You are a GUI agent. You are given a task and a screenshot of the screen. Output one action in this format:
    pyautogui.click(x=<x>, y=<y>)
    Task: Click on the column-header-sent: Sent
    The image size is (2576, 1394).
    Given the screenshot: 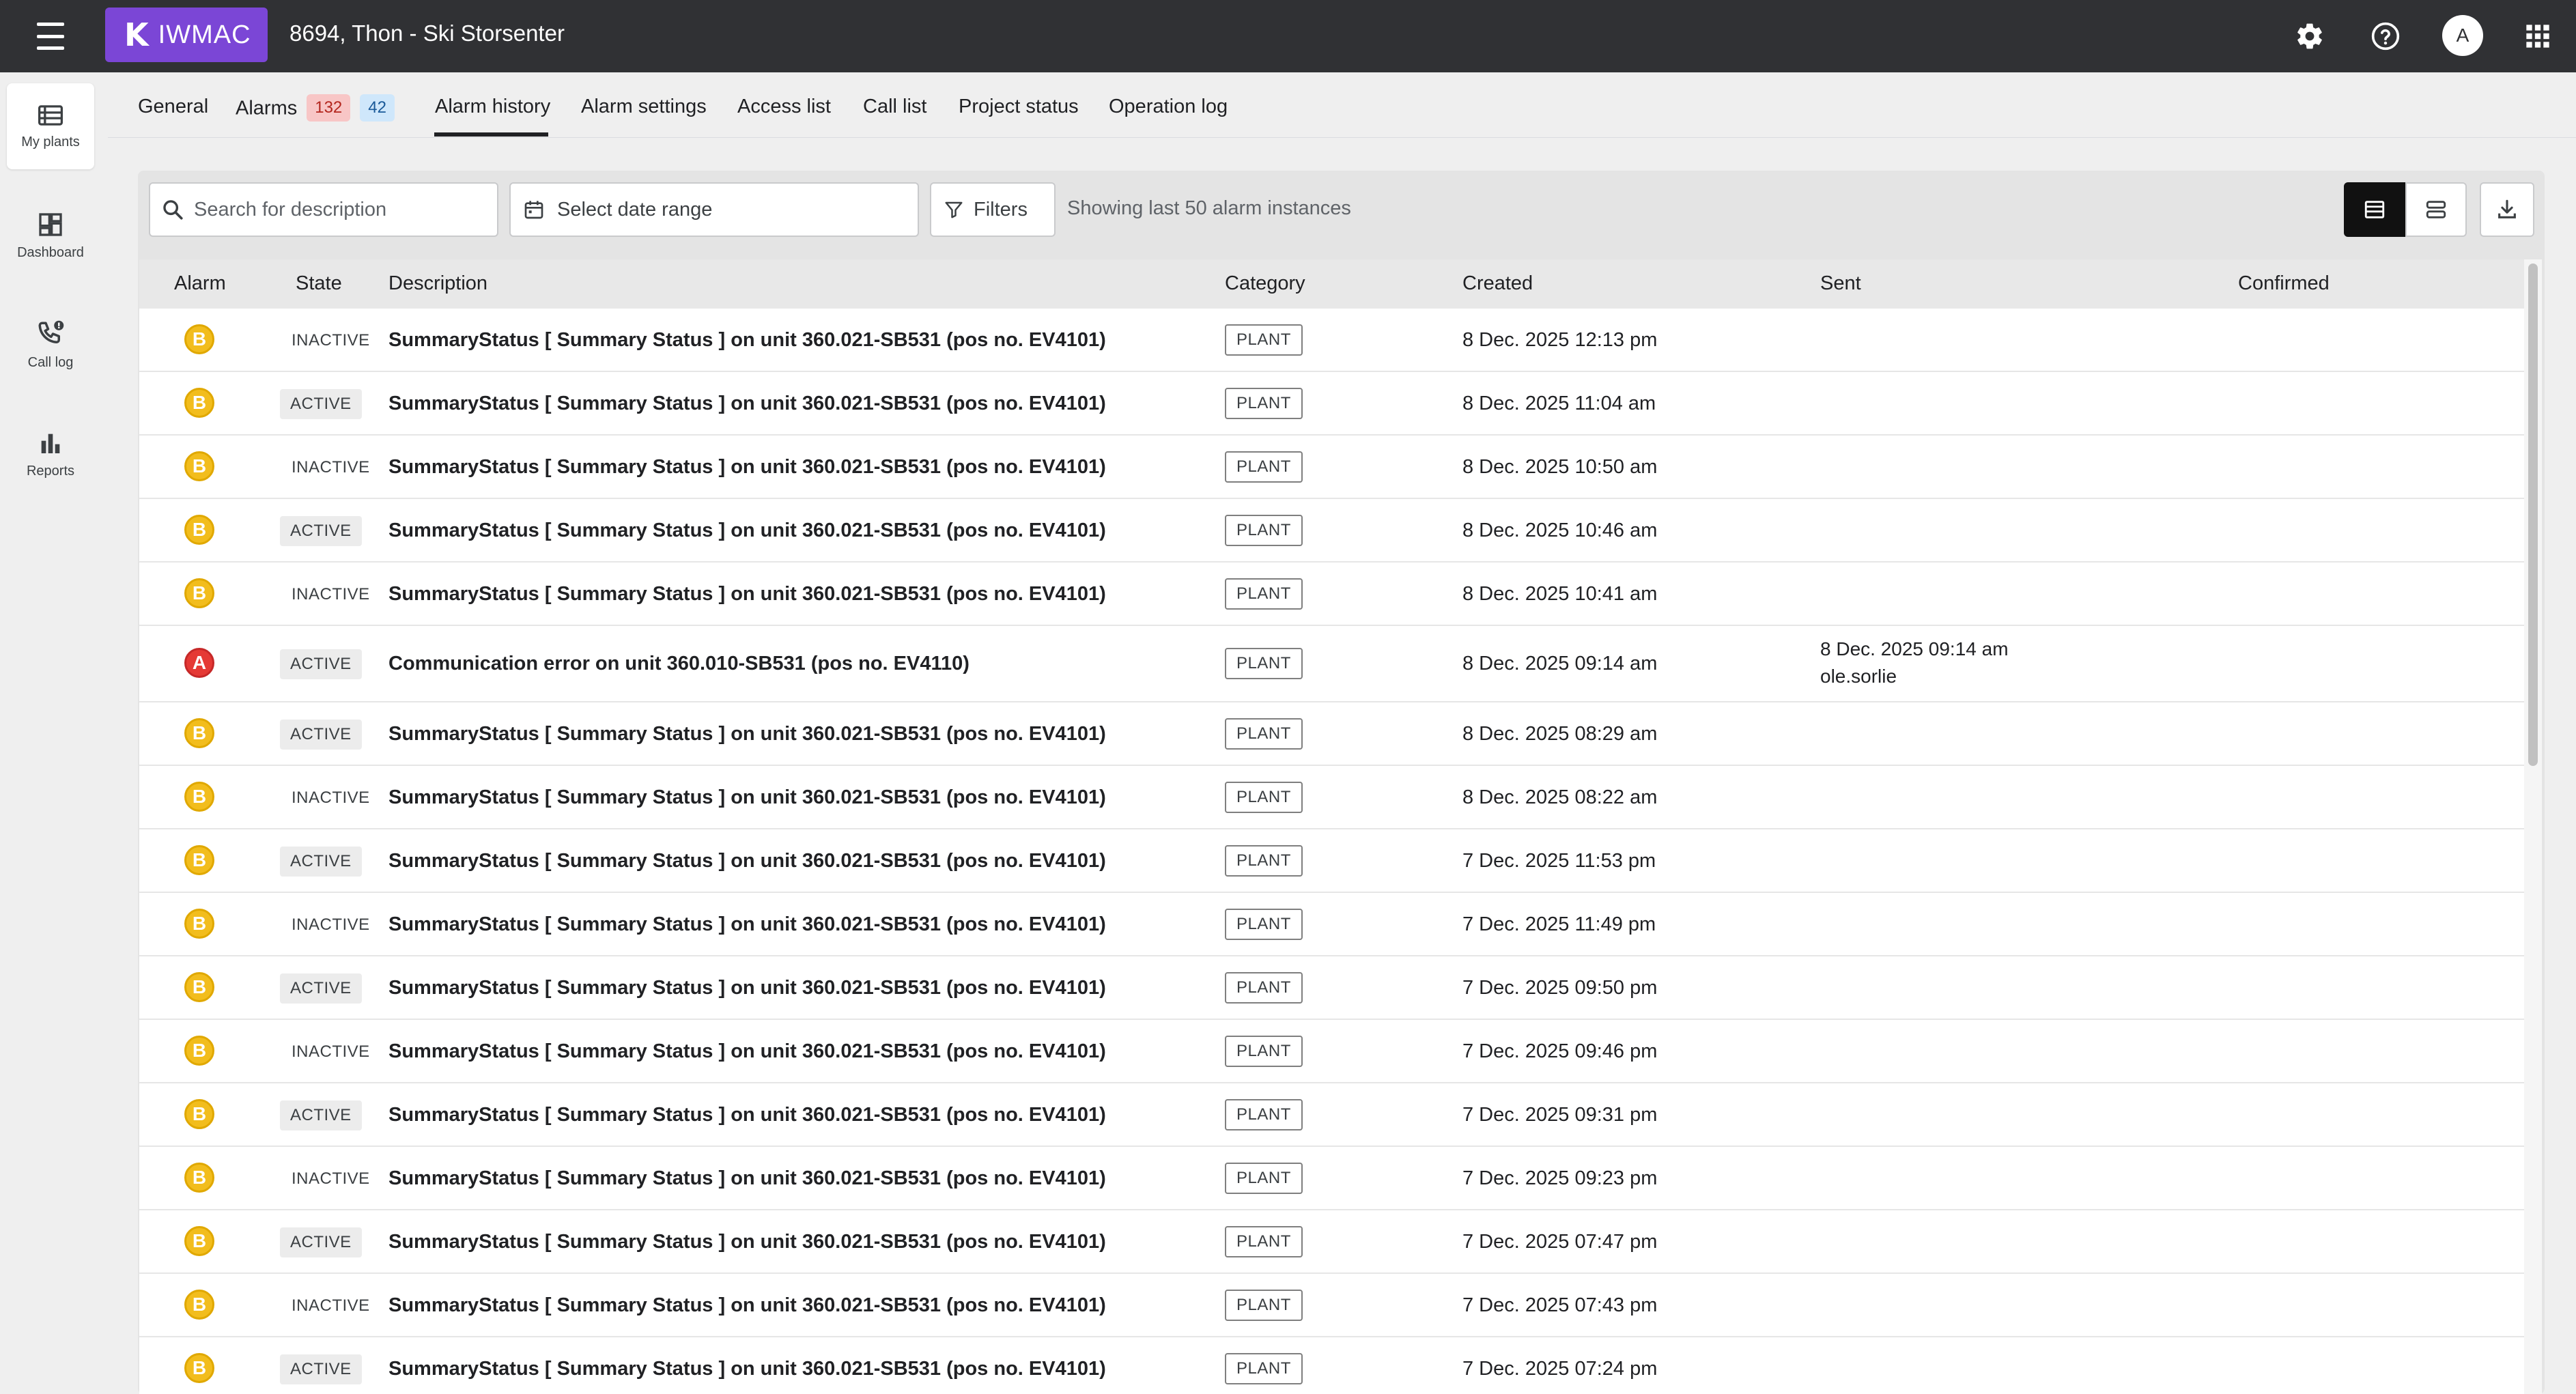 What is the action you would take?
    pyautogui.click(x=1841, y=283)
    